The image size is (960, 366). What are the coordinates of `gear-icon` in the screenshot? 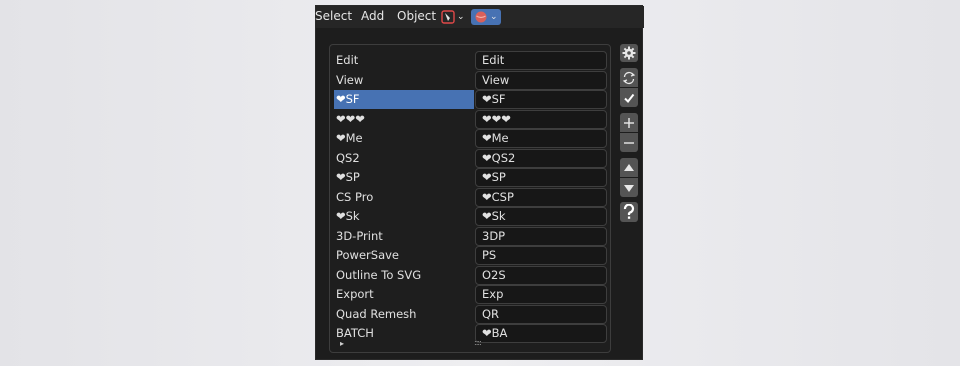 It's located at (629, 53).